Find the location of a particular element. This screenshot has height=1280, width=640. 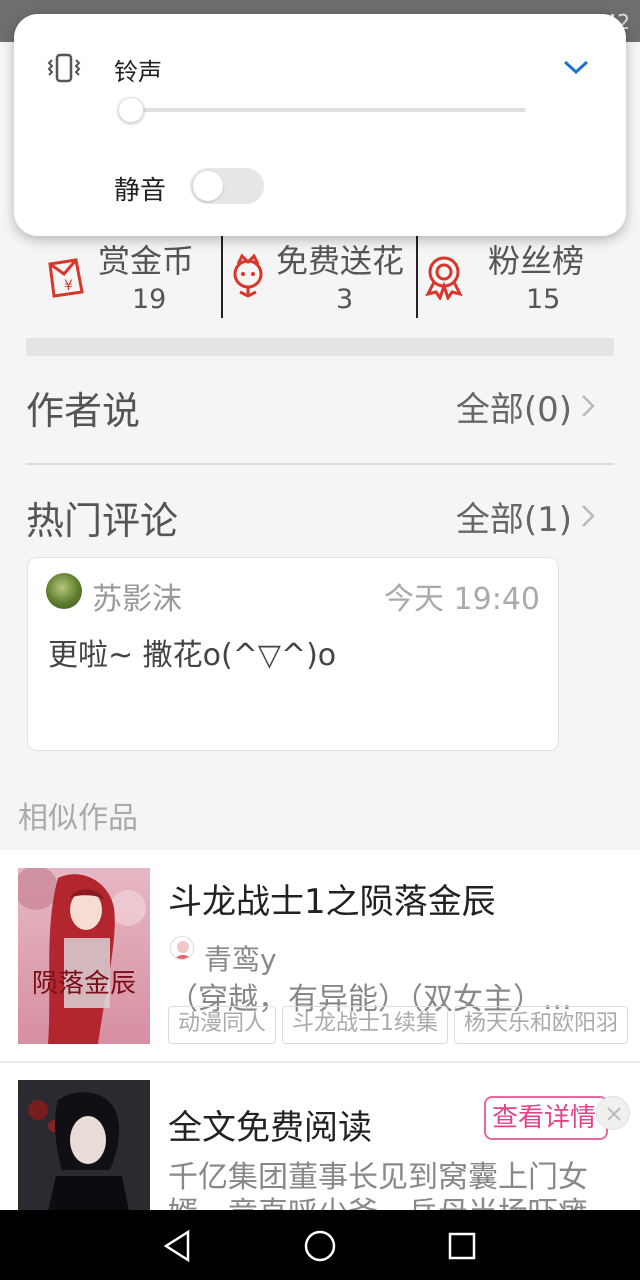

stats-row: ¥ 赏金币 19 免费送花 3 粉丝榜 15 is located at coordinates (320, 278).